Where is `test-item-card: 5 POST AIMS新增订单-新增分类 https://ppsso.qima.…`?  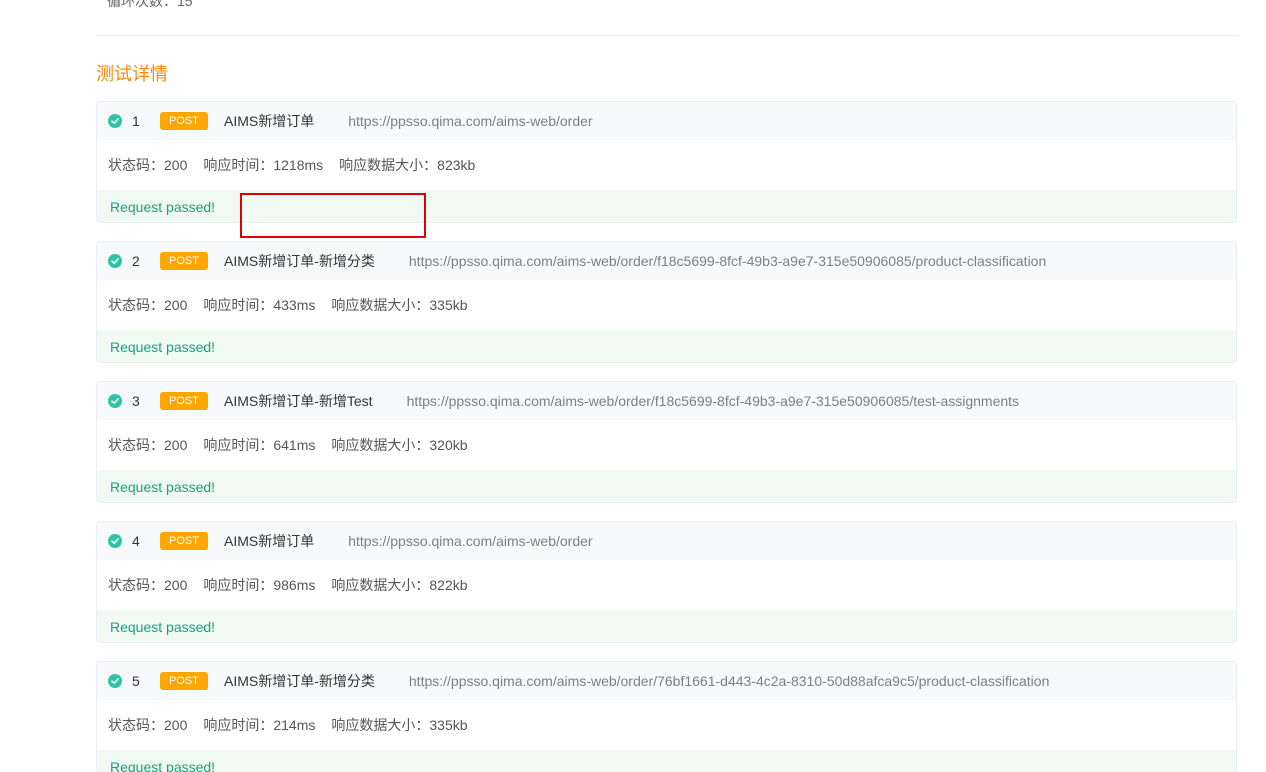
test-item-card: 5 POST AIMS新增订单-新增分类 https://ppsso.qima.… is located at coordinates (666, 716).